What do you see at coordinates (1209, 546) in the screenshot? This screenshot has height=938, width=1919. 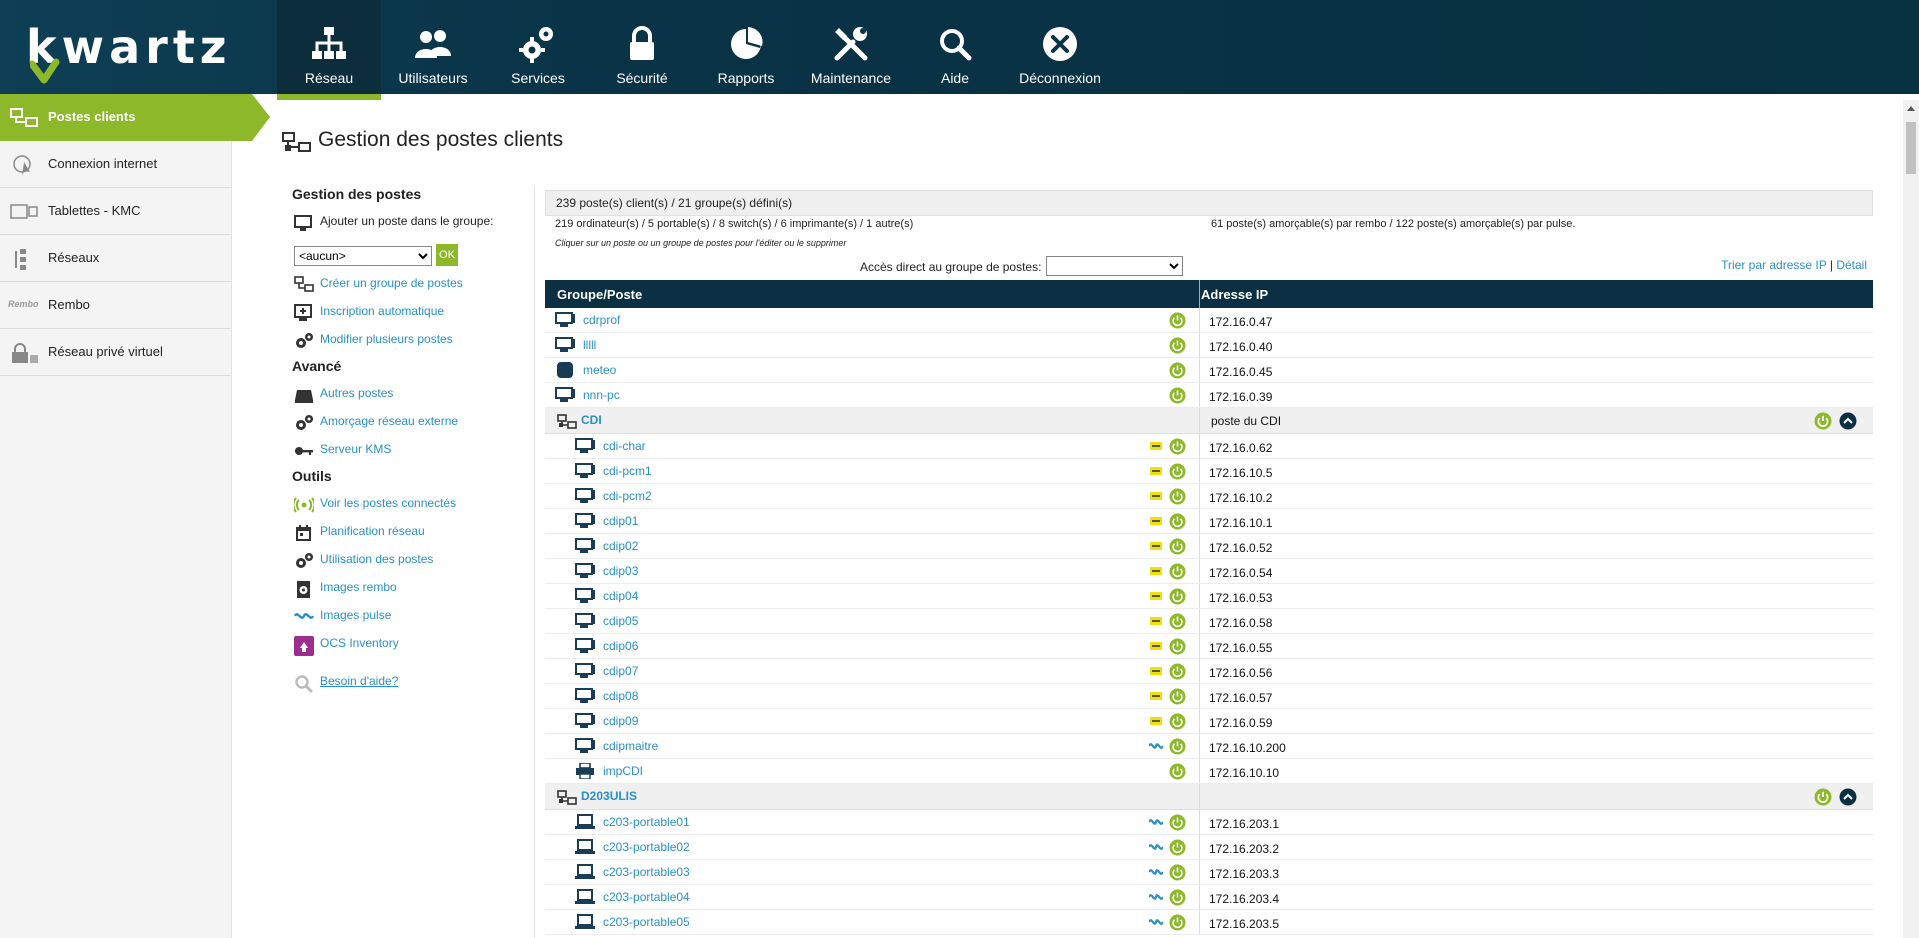 I see `table-row: cdip02 172.16.0.52` at bounding box center [1209, 546].